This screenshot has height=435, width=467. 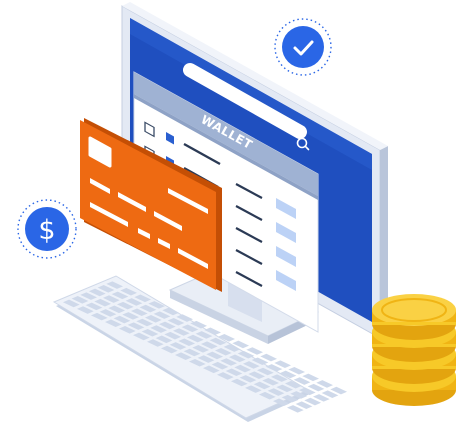 I want to click on check-badge, so click(x=303, y=47).